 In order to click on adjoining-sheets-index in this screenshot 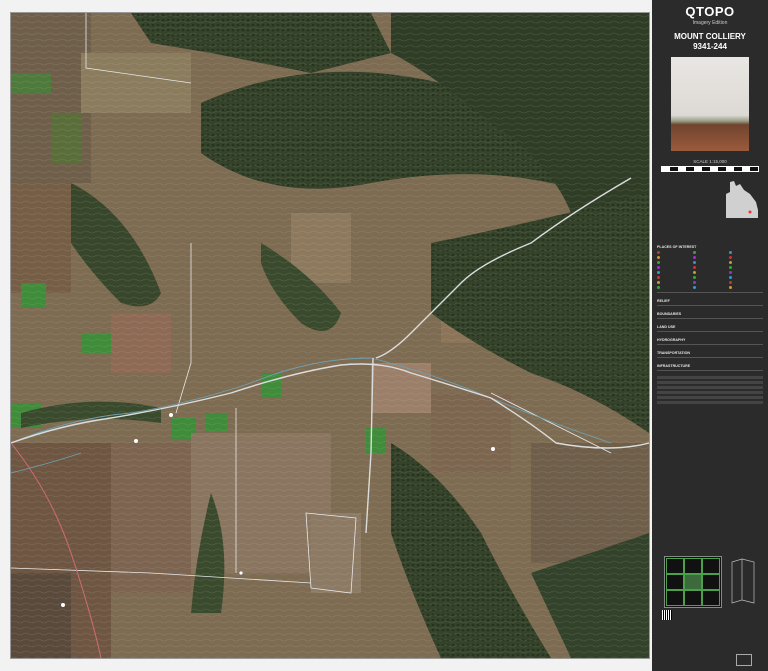, I will do `click(693, 582)`.